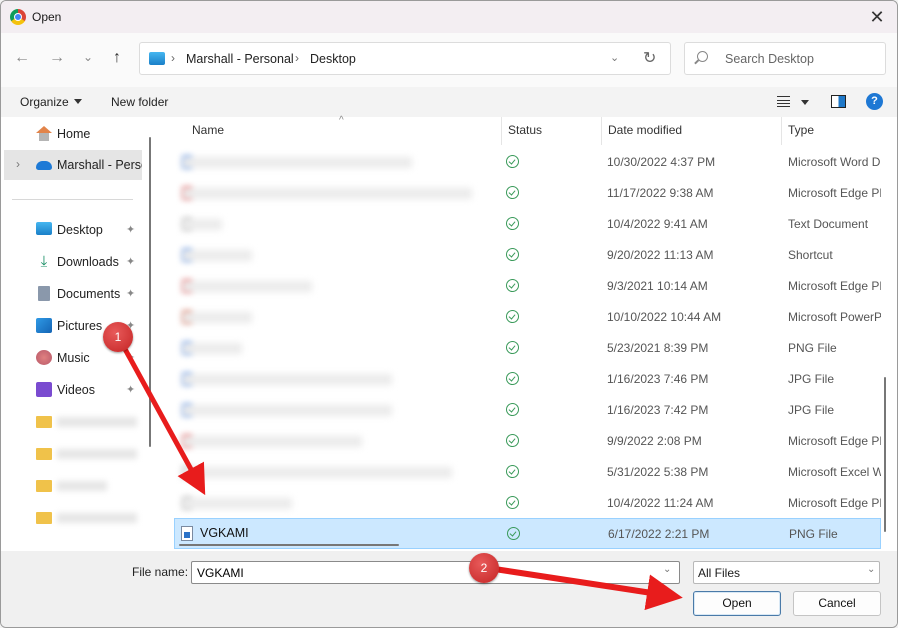 The height and width of the screenshot is (628, 898). Describe the element at coordinates (786, 572) in the screenshot. I see `file-type-select: All Files` at that location.